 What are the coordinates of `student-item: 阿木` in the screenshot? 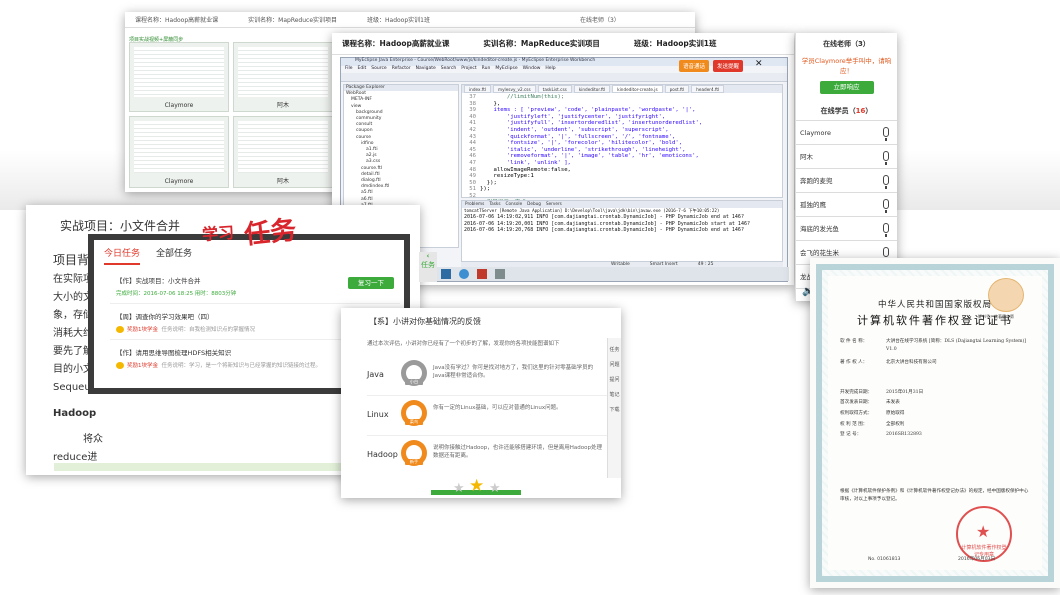 It's located at (846, 157).